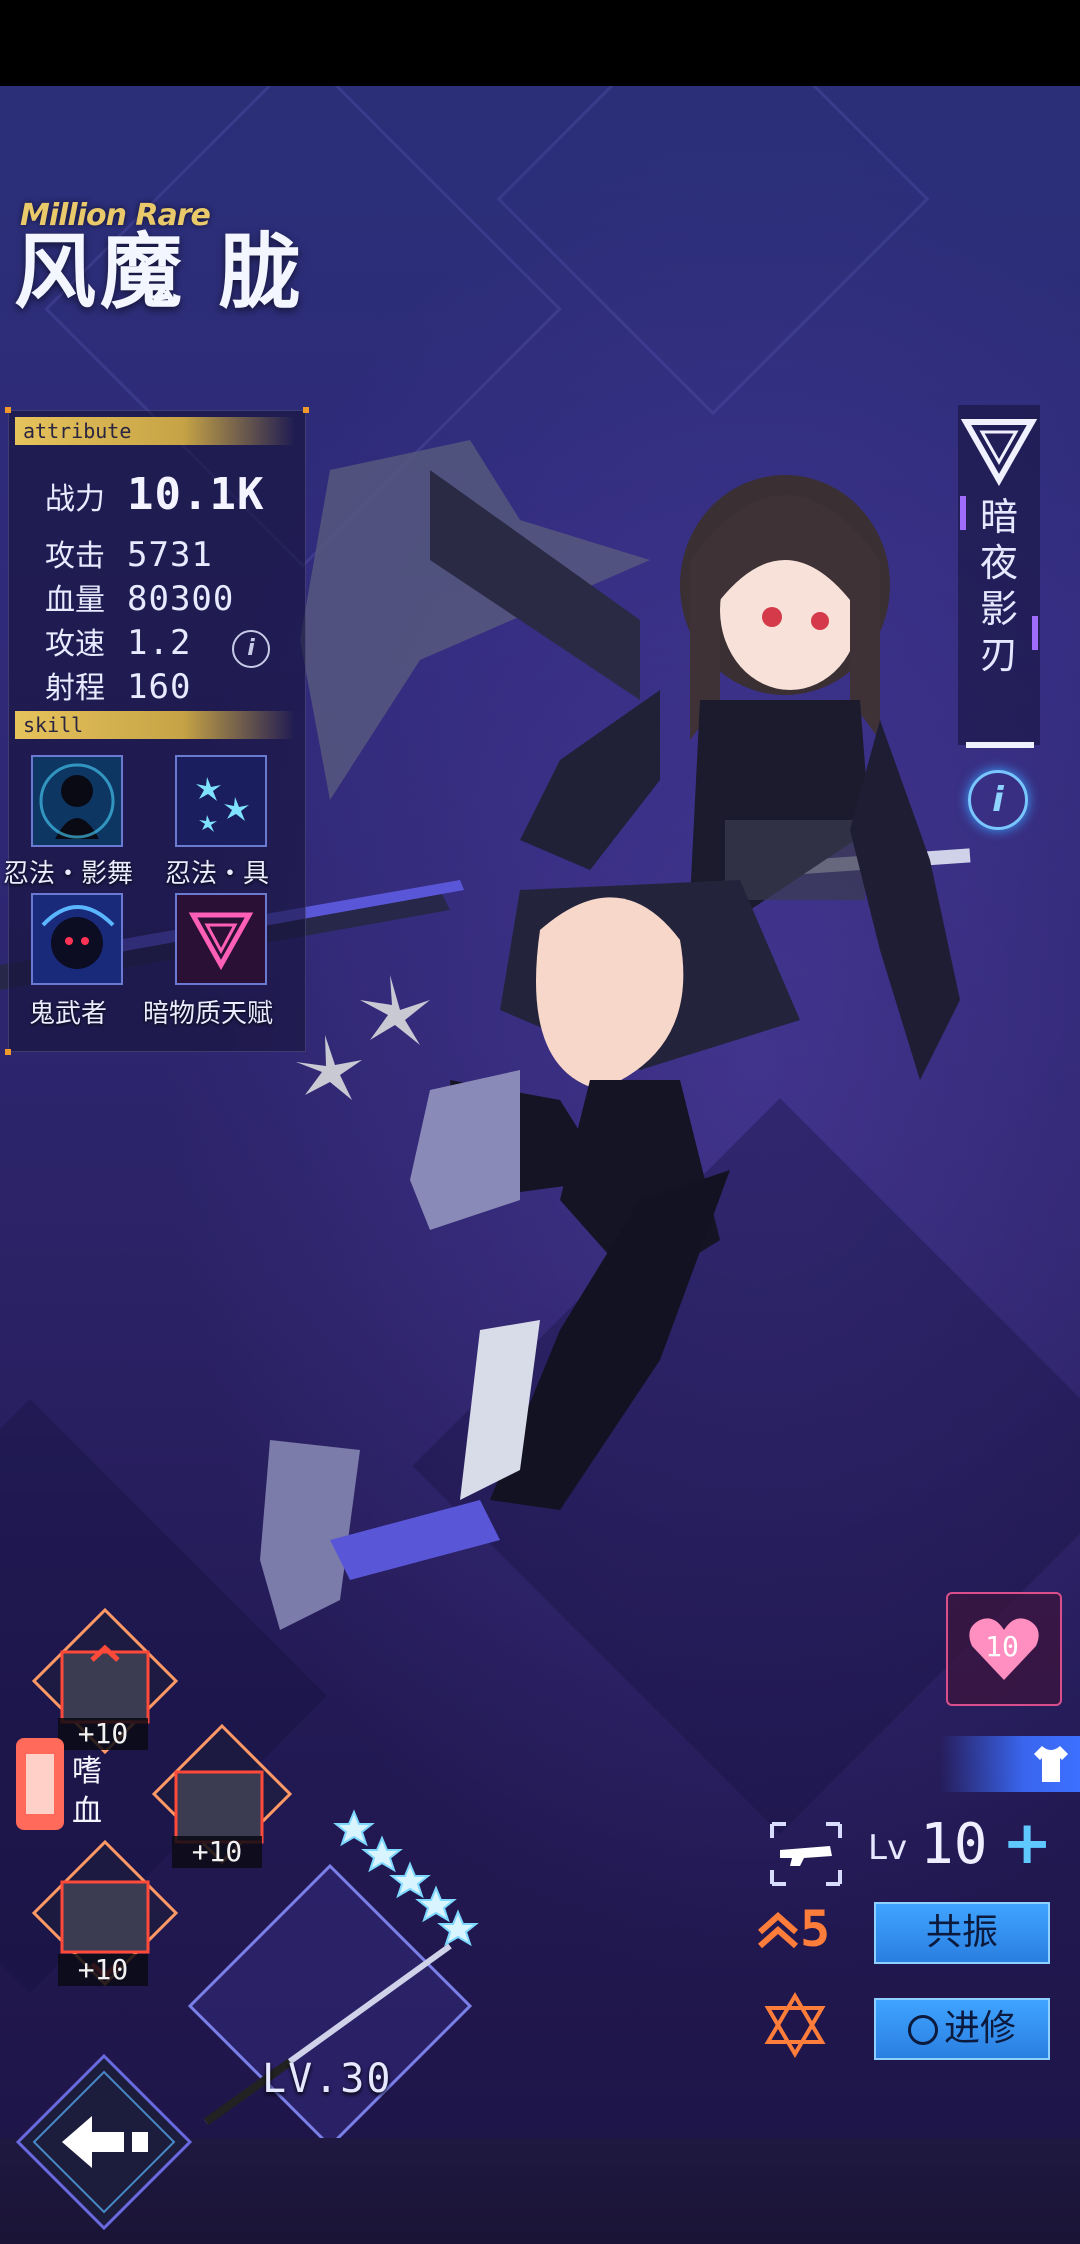 The image size is (1080, 2244). I want to click on shirt-icon, so click(1051, 1764).